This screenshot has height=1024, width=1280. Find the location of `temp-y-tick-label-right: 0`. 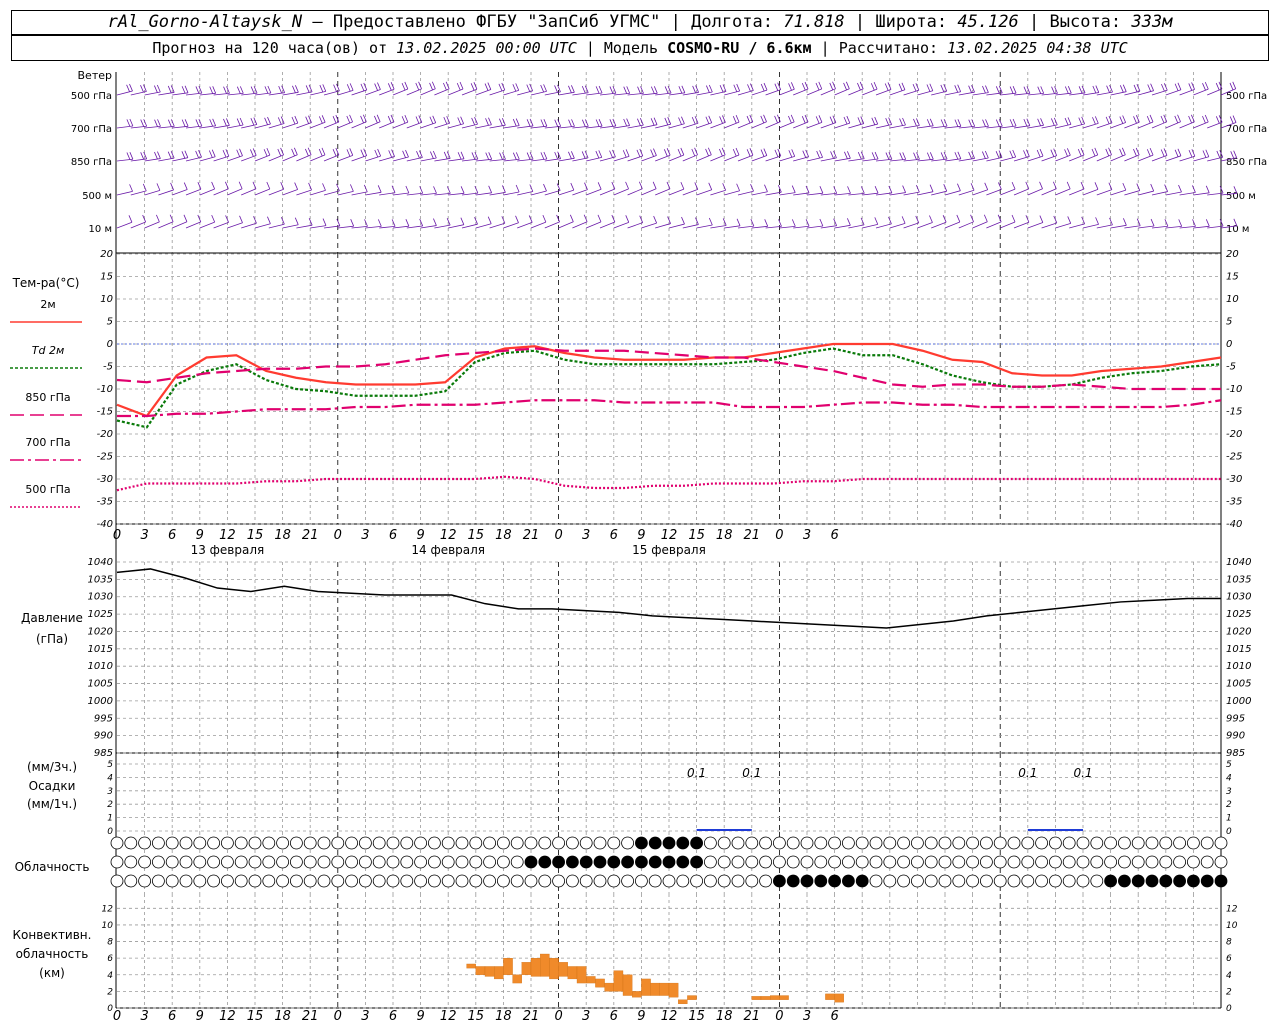

temp-y-tick-label-right: 0 is located at coordinates (1229, 344).